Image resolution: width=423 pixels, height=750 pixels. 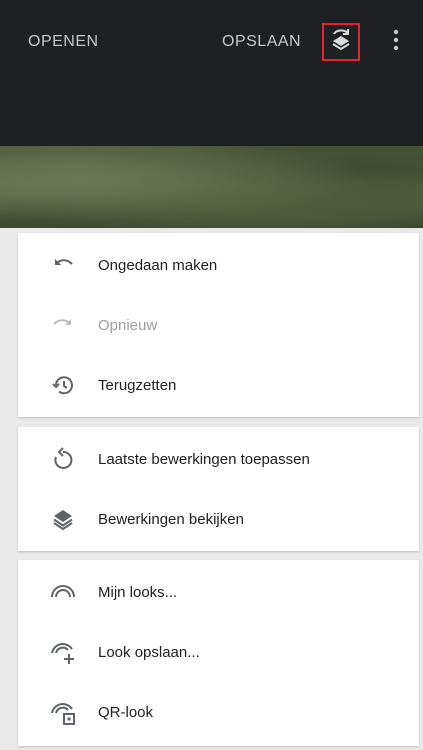 I want to click on edit-stack-button, so click(x=341, y=42).